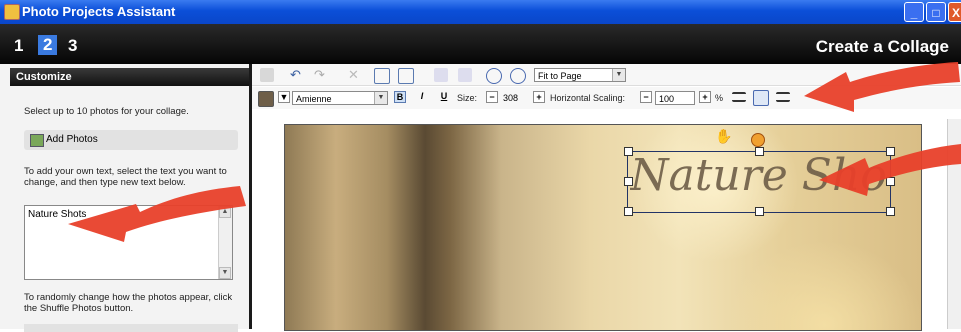 The image size is (961, 332). I want to click on hand-cursor-icon: ✋, so click(724, 136).